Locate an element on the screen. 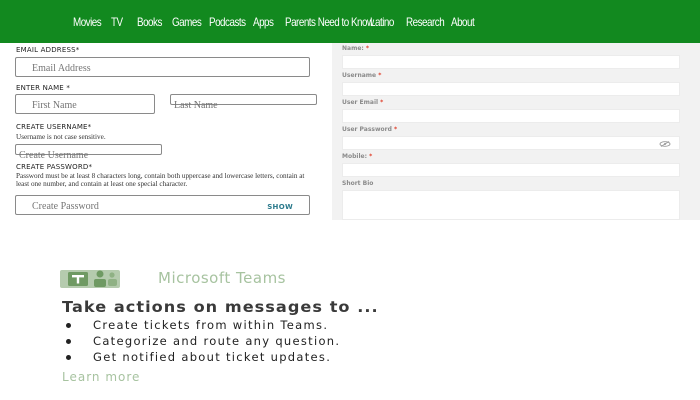  profile-name-label: Name: * is located at coordinates (356, 48).